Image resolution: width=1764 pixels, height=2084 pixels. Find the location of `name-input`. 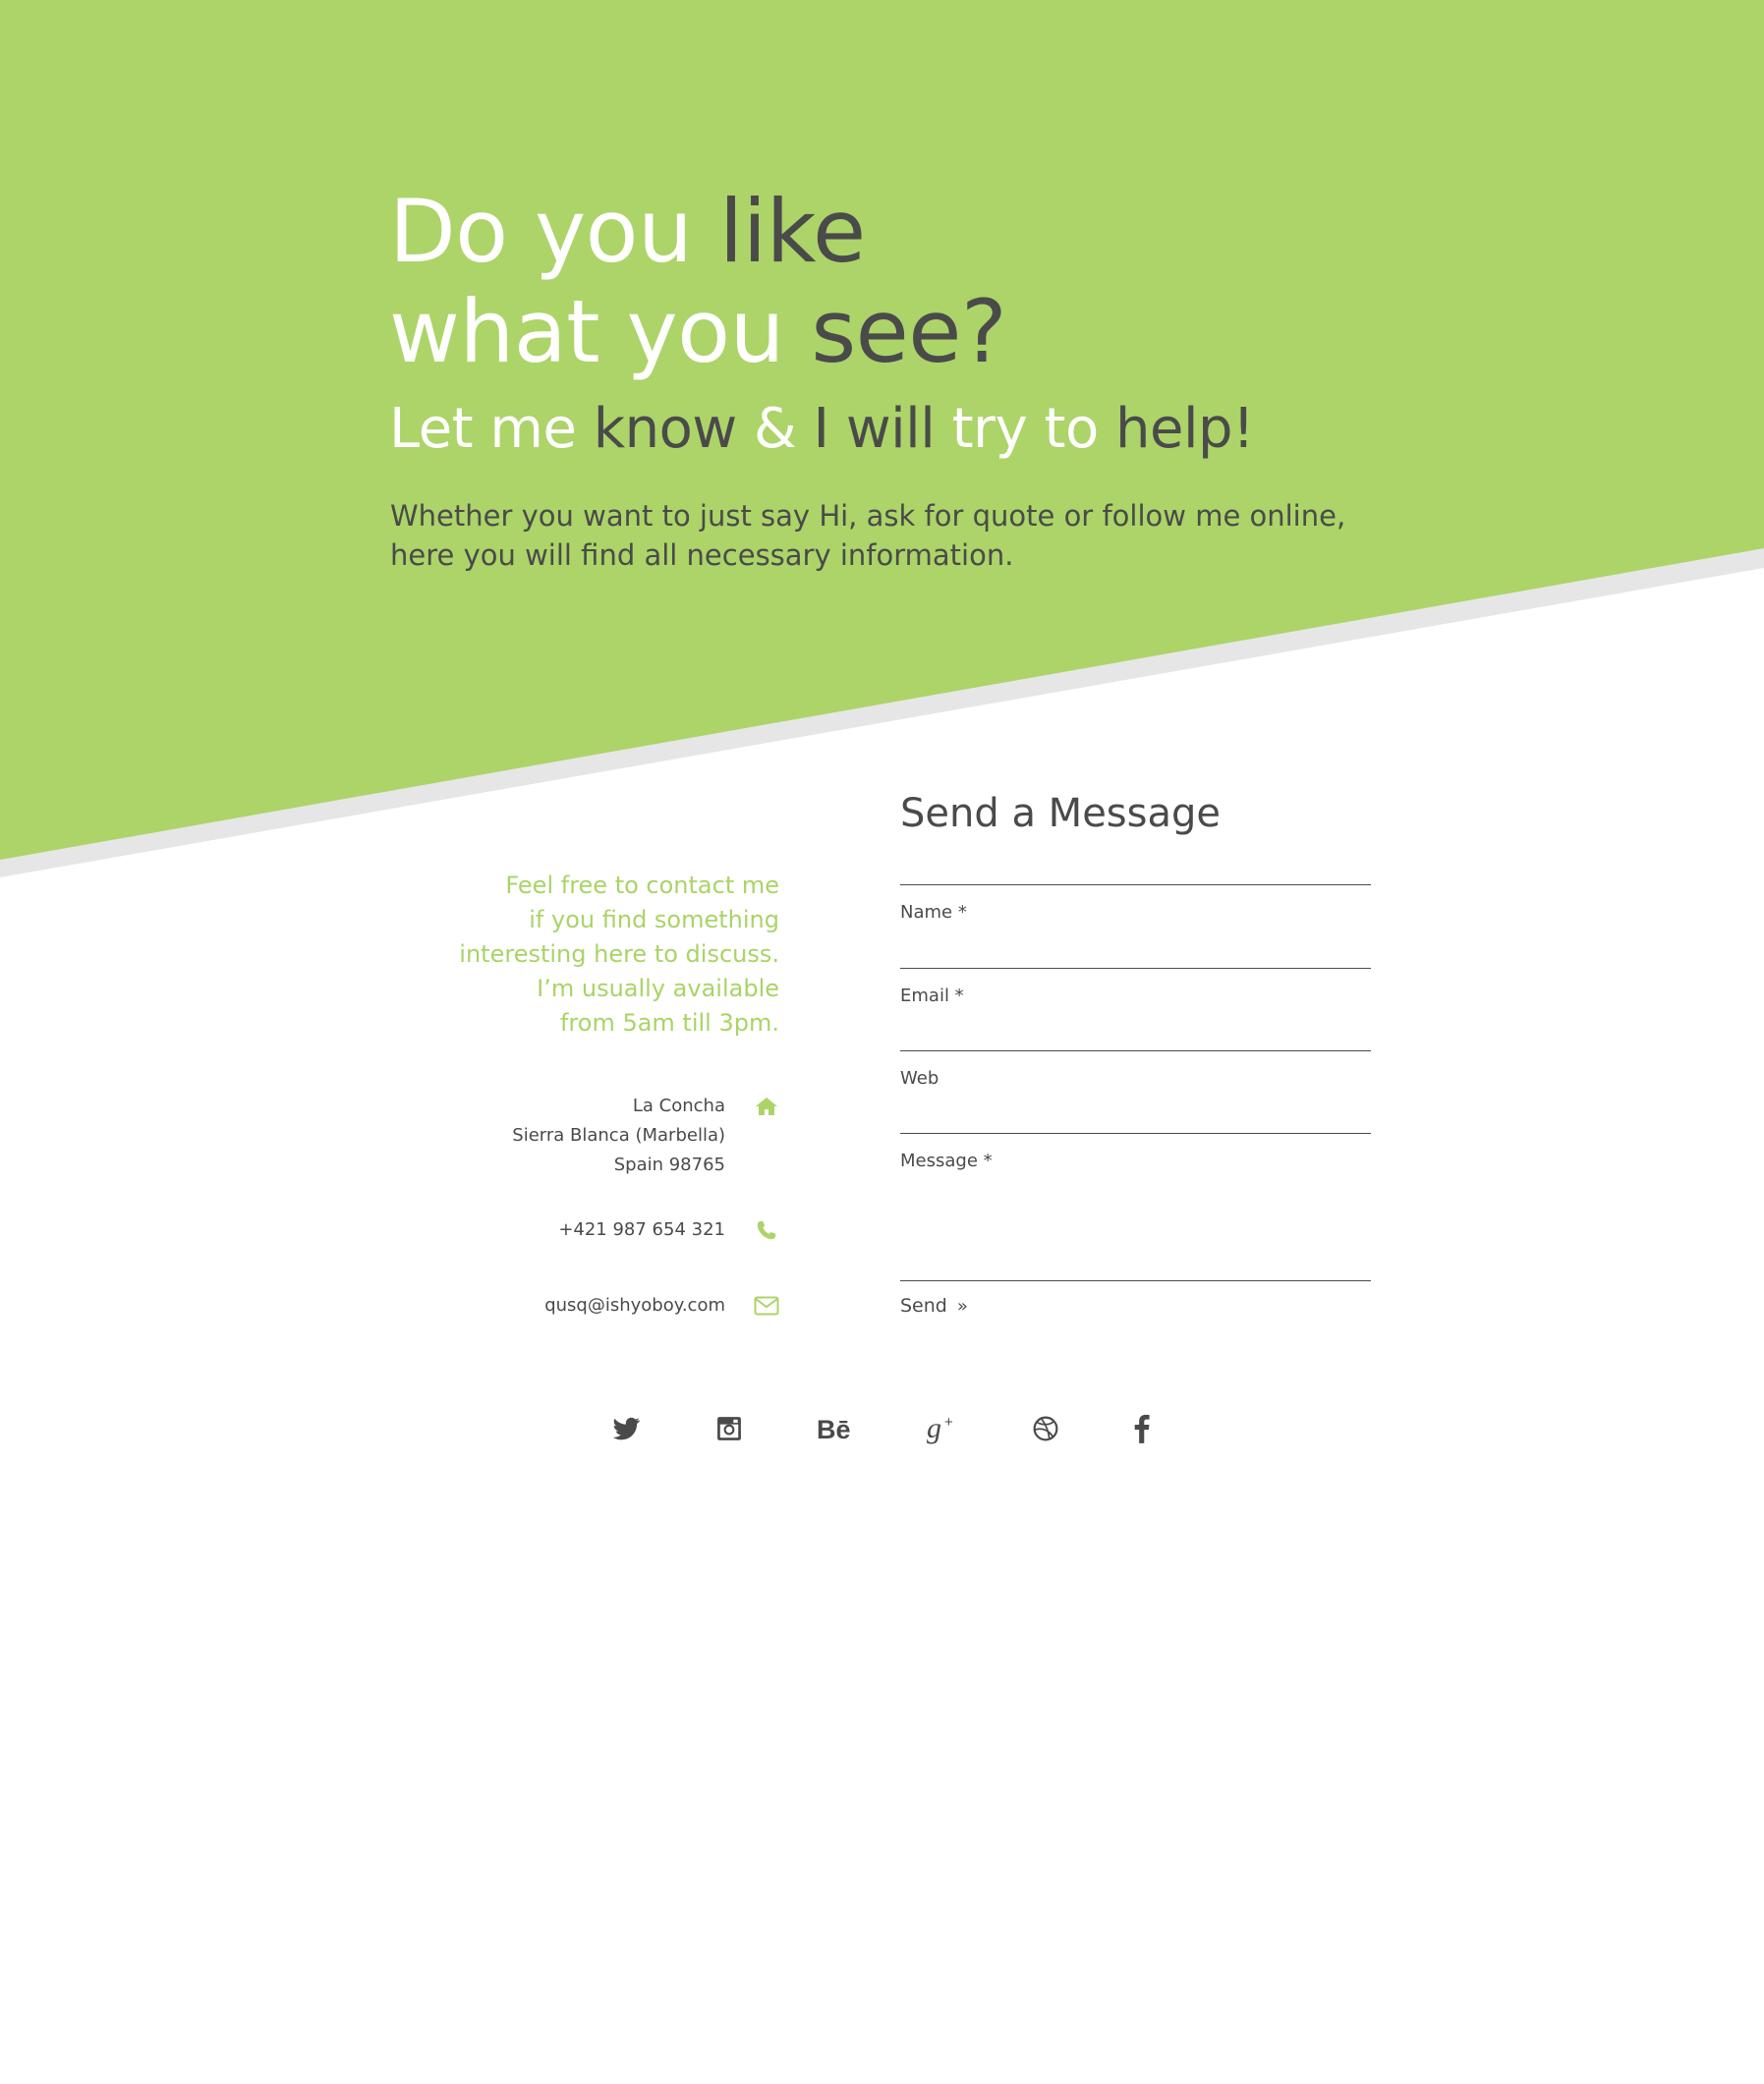

name-input is located at coordinates (1135, 941).